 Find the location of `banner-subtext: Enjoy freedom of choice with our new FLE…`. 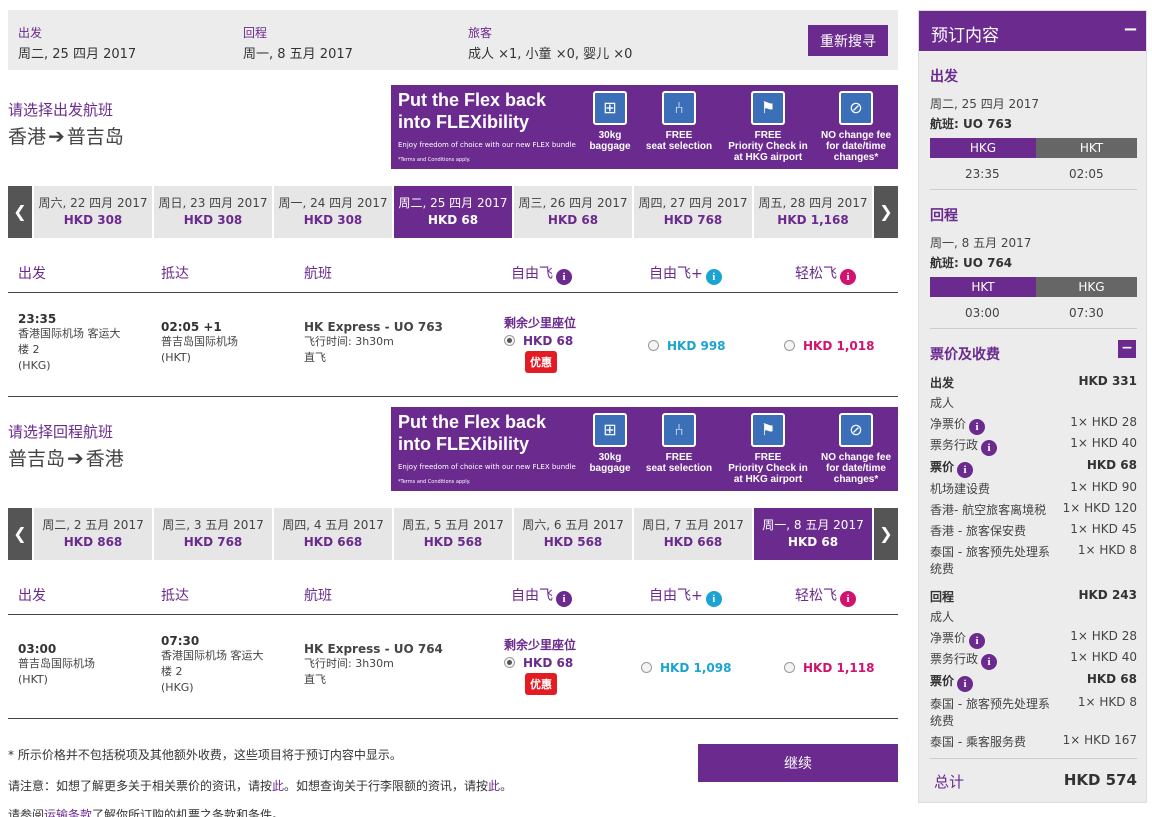

banner-subtext: Enjoy freedom of choice with our new FLE… is located at coordinates (487, 467).